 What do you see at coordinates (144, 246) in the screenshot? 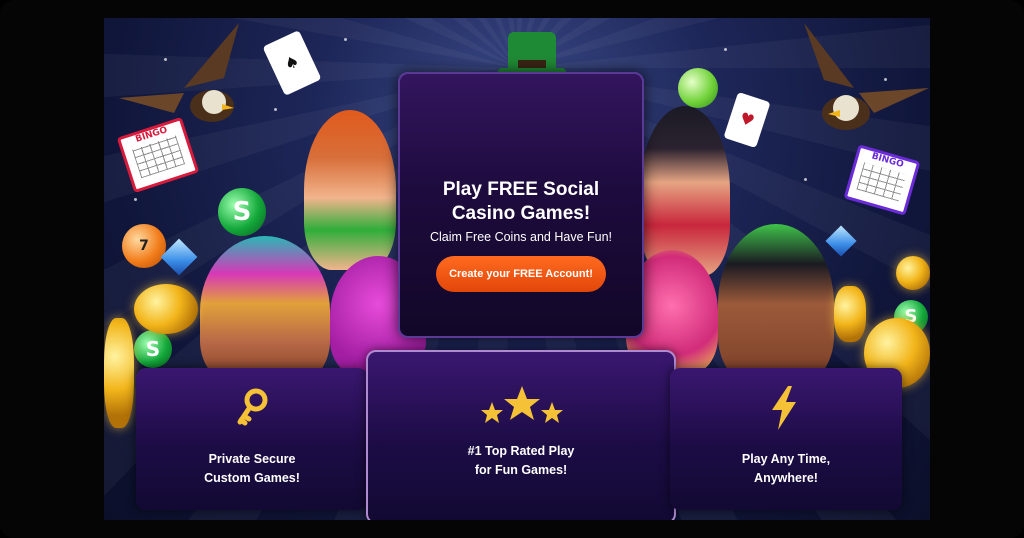
I see `pool-ball-7: 7` at bounding box center [144, 246].